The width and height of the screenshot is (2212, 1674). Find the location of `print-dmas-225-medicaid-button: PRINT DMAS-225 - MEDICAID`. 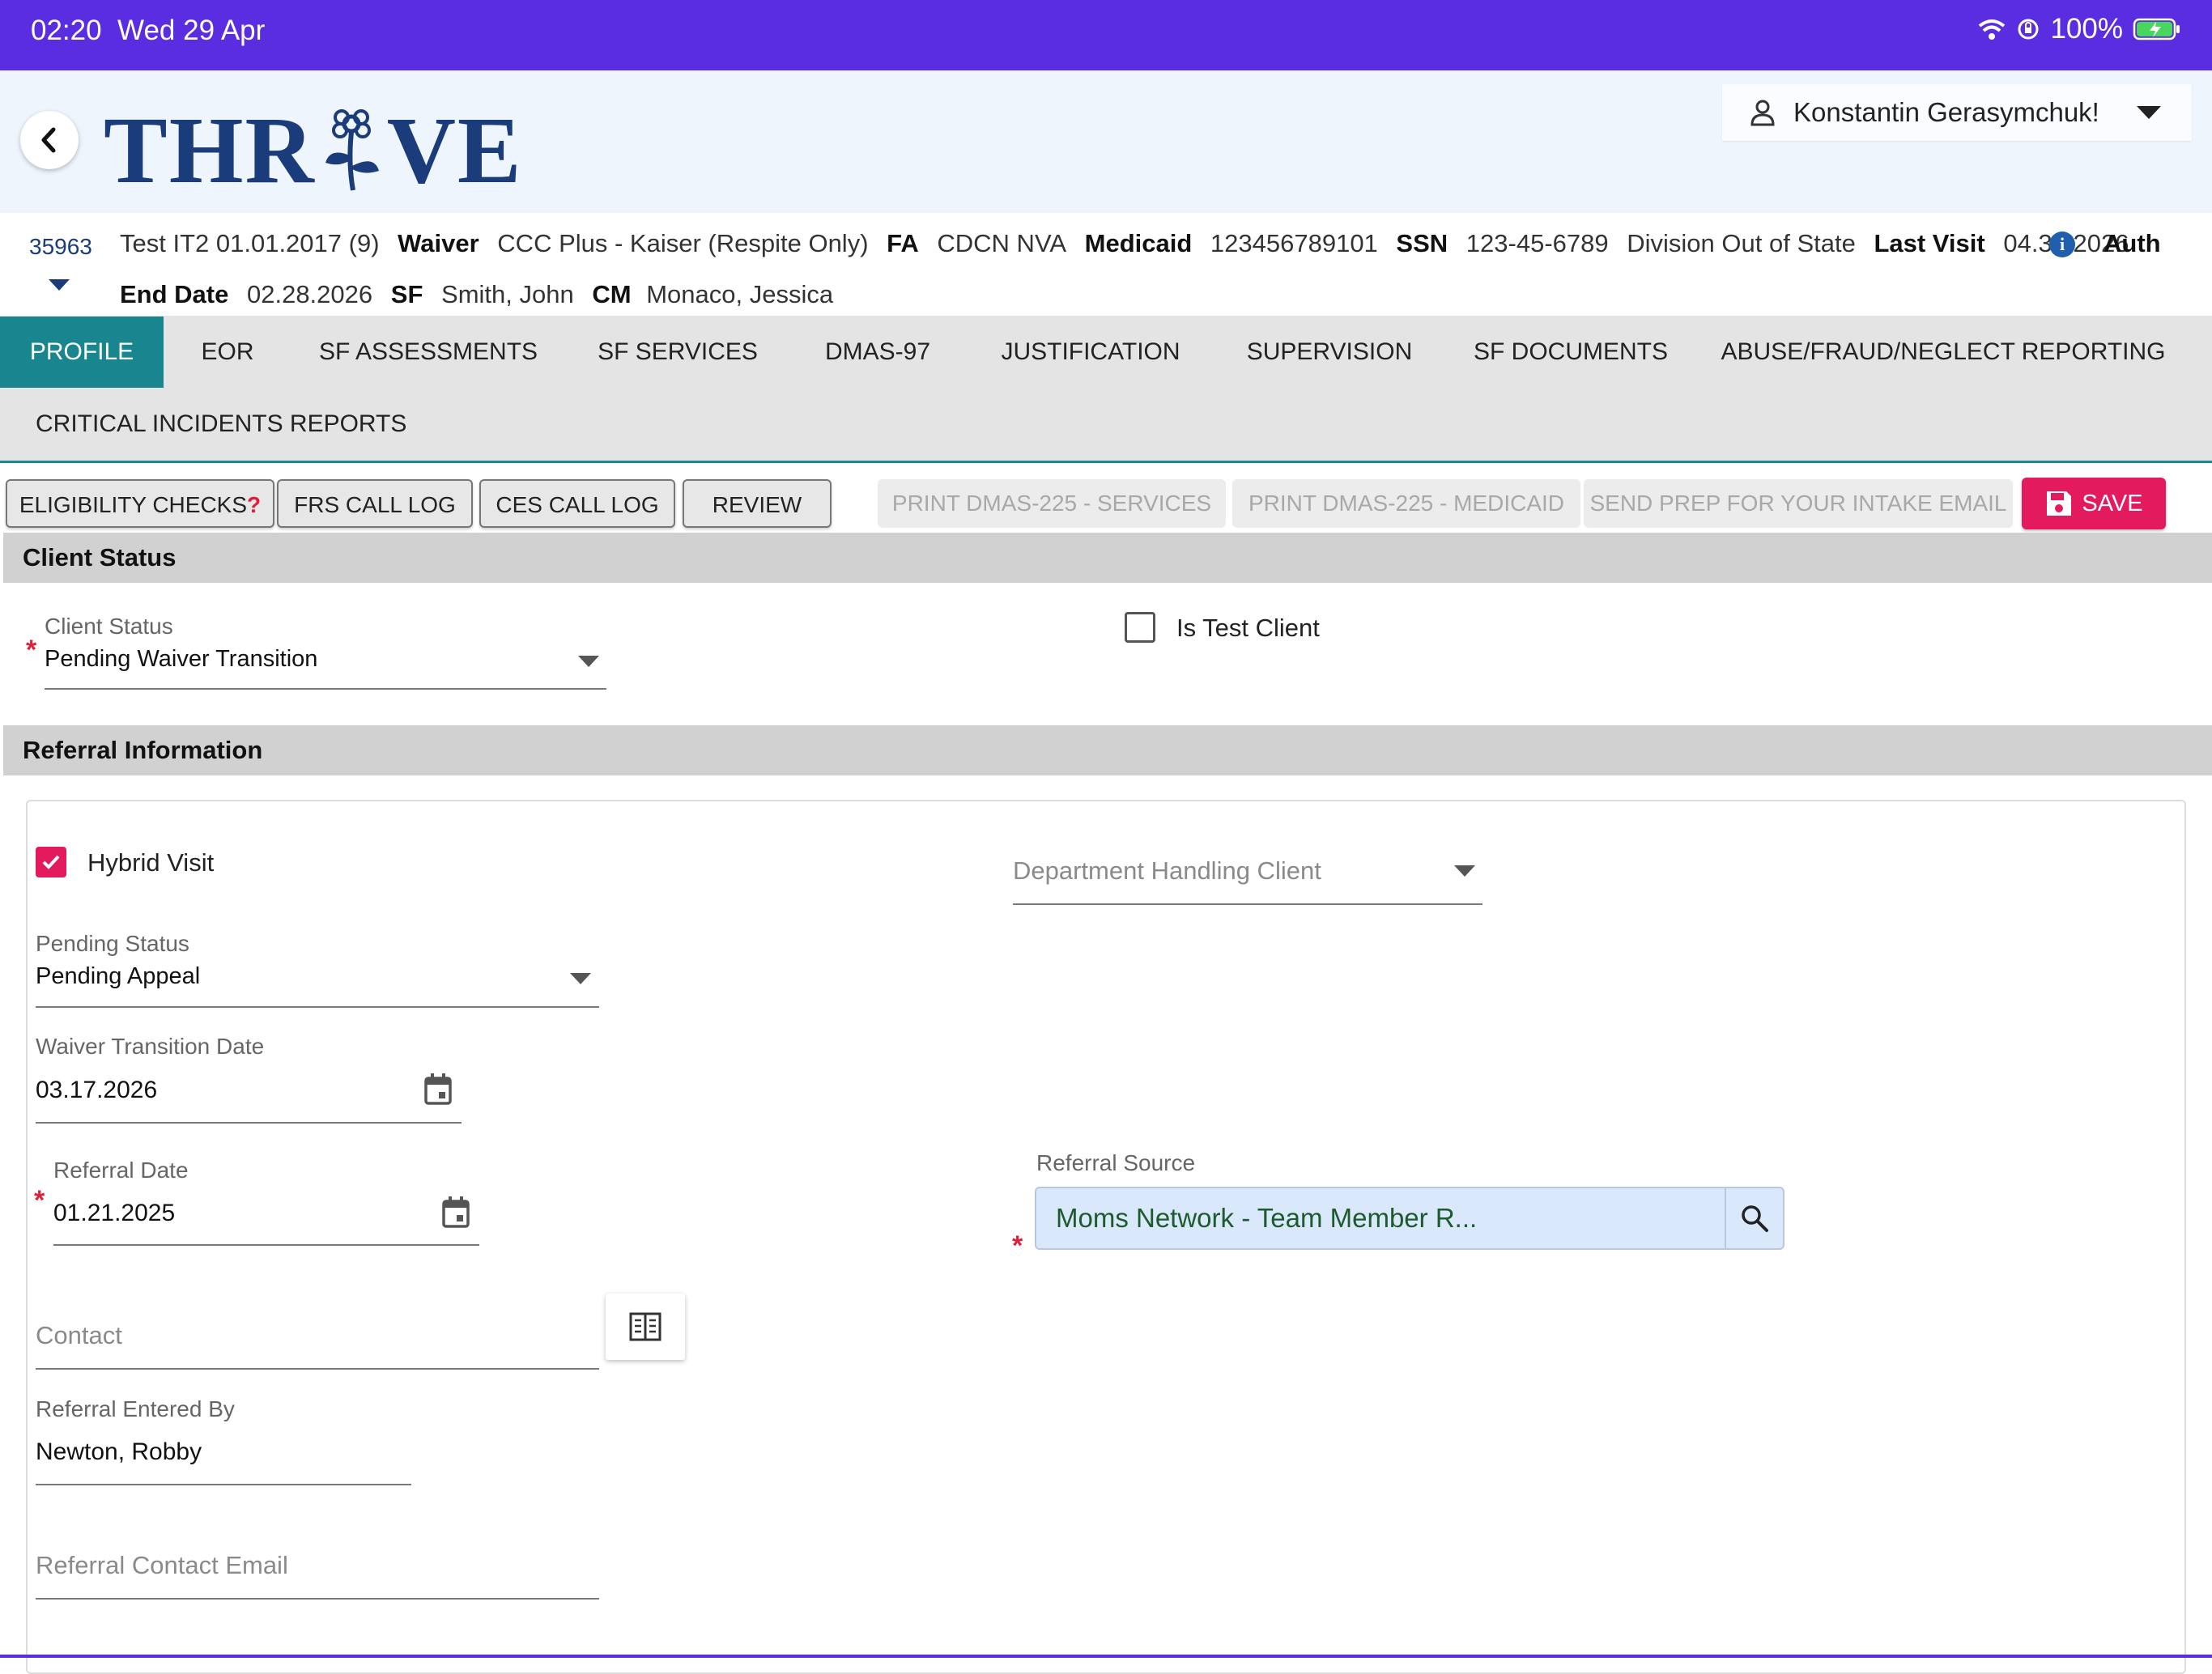

print-dmas-225-medicaid-button: PRINT DMAS-225 - MEDICAID is located at coordinates (1406, 503).